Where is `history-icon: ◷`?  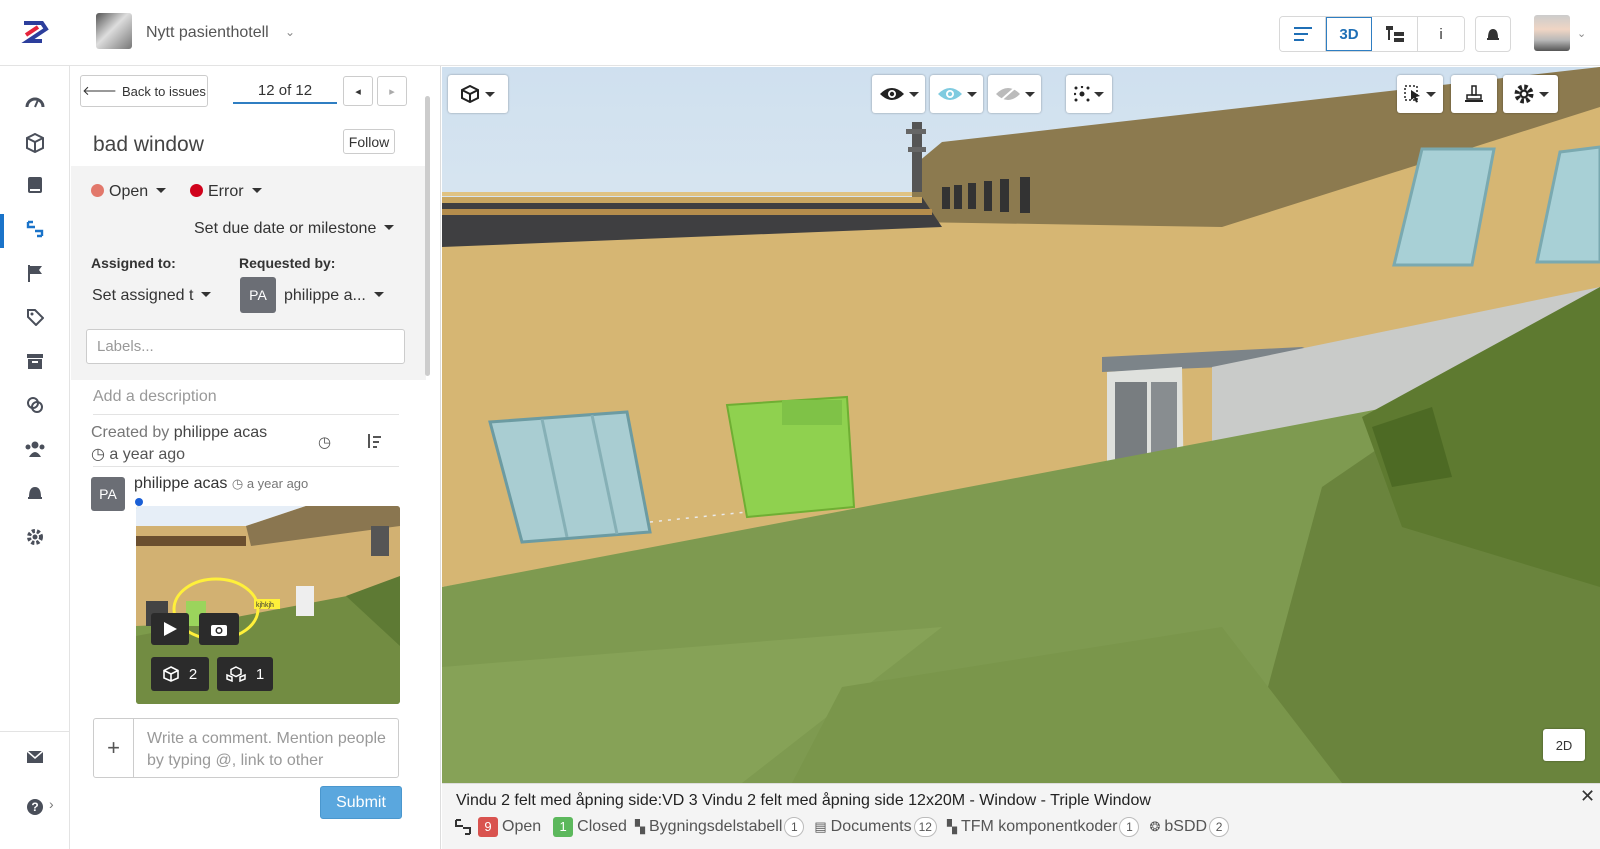 history-icon: ◷ is located at coordinates (324, 442).